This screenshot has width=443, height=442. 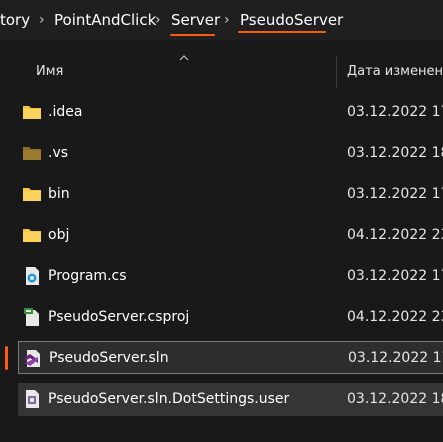 I want to click on column-divider, so click(x=336, y=72).